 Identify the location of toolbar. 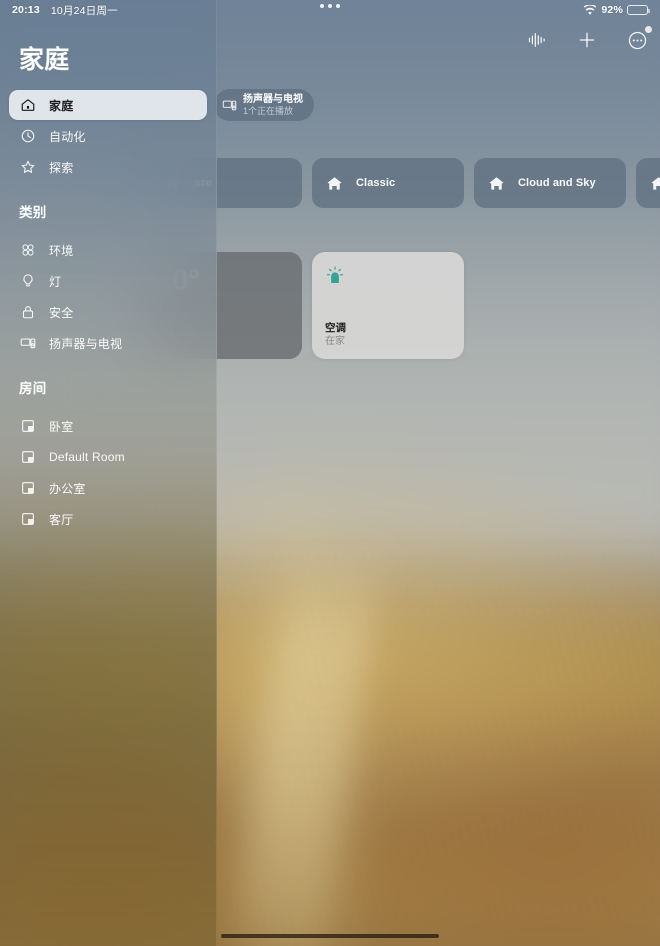
(588, 40).